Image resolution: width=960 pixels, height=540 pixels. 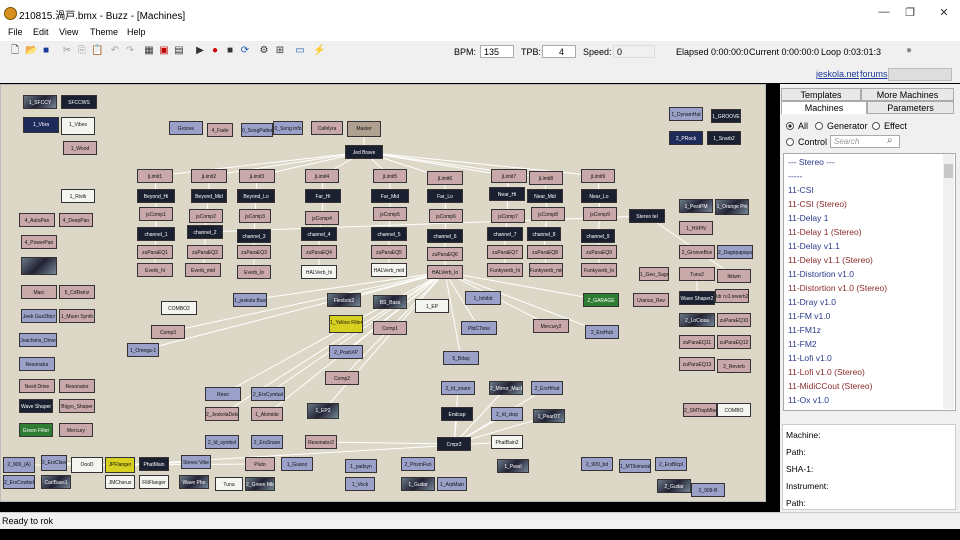 What do you see at coordinates (505, 270) in the screenshot?
I see `machine-node: Funkyverb_hi` at bounding box center [505, 270].